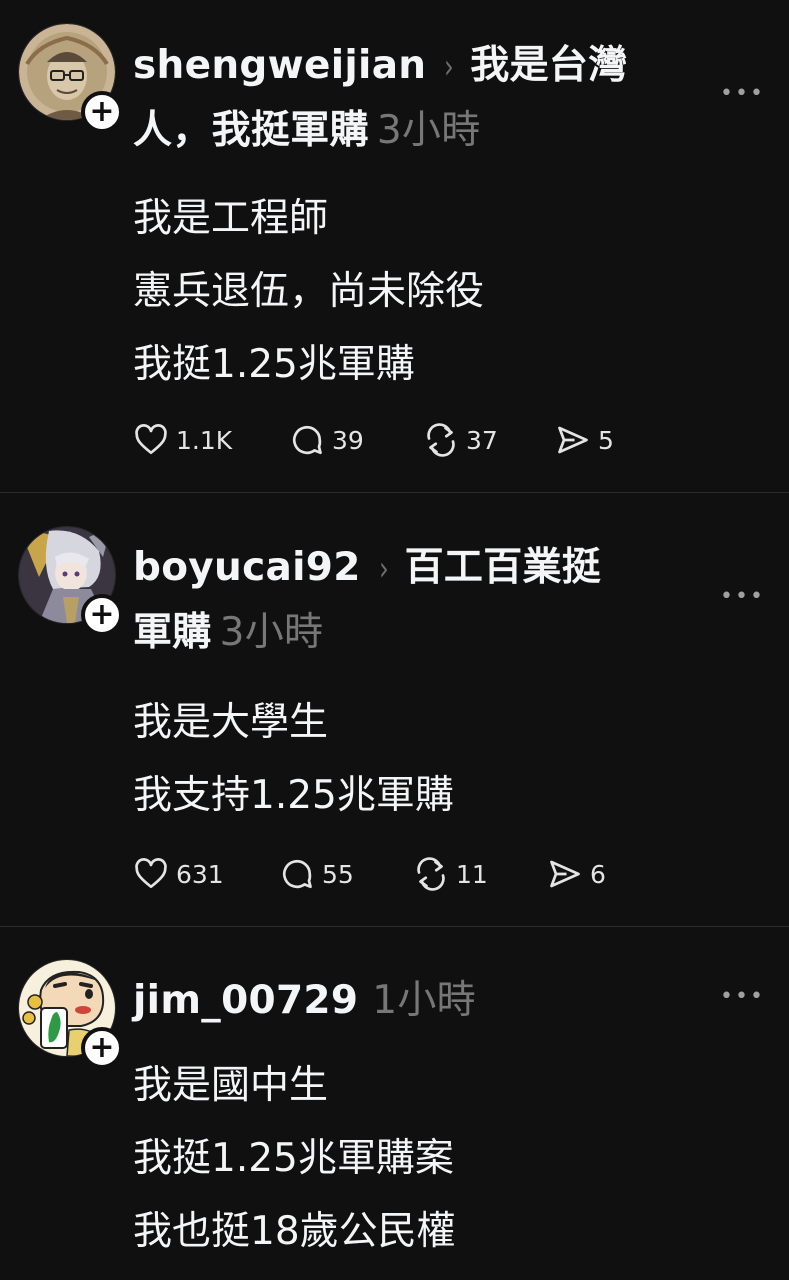 The height and width of the screenshot is (1280, 789). I want to click on reply-button: 55, so click(316, 874).